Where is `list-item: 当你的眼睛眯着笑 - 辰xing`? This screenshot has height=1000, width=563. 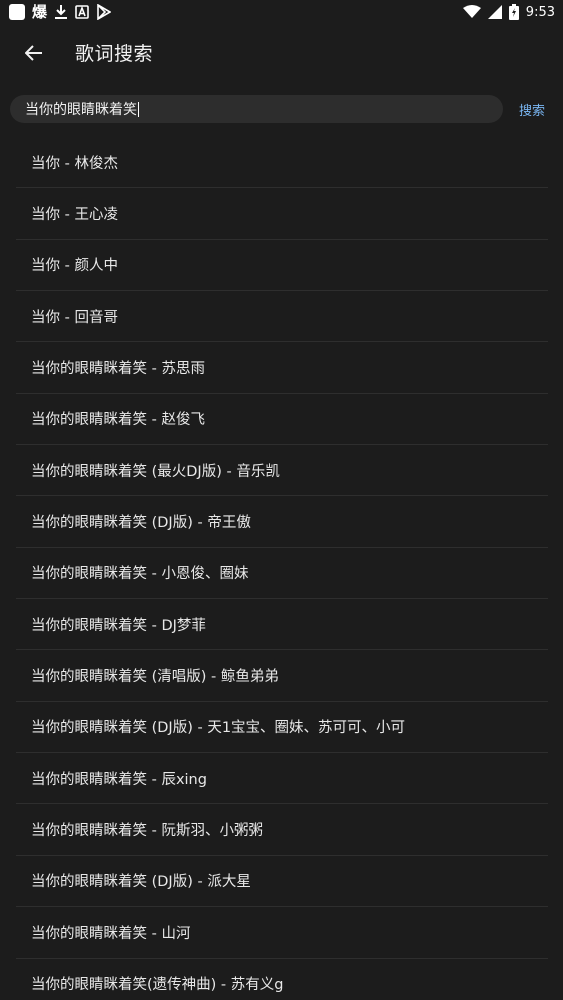 list-item: 当你的眼睛眯着笑 - 辰xing is located at coordinates (282, 779).